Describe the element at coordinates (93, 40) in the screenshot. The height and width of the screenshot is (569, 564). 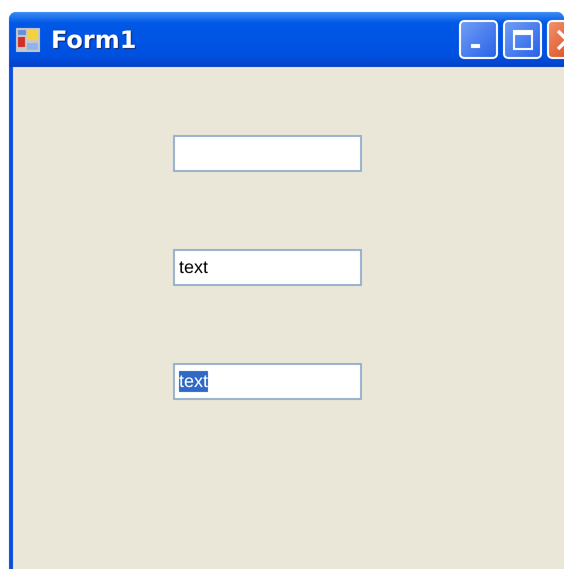
I see `window-title: Form1` at that location.